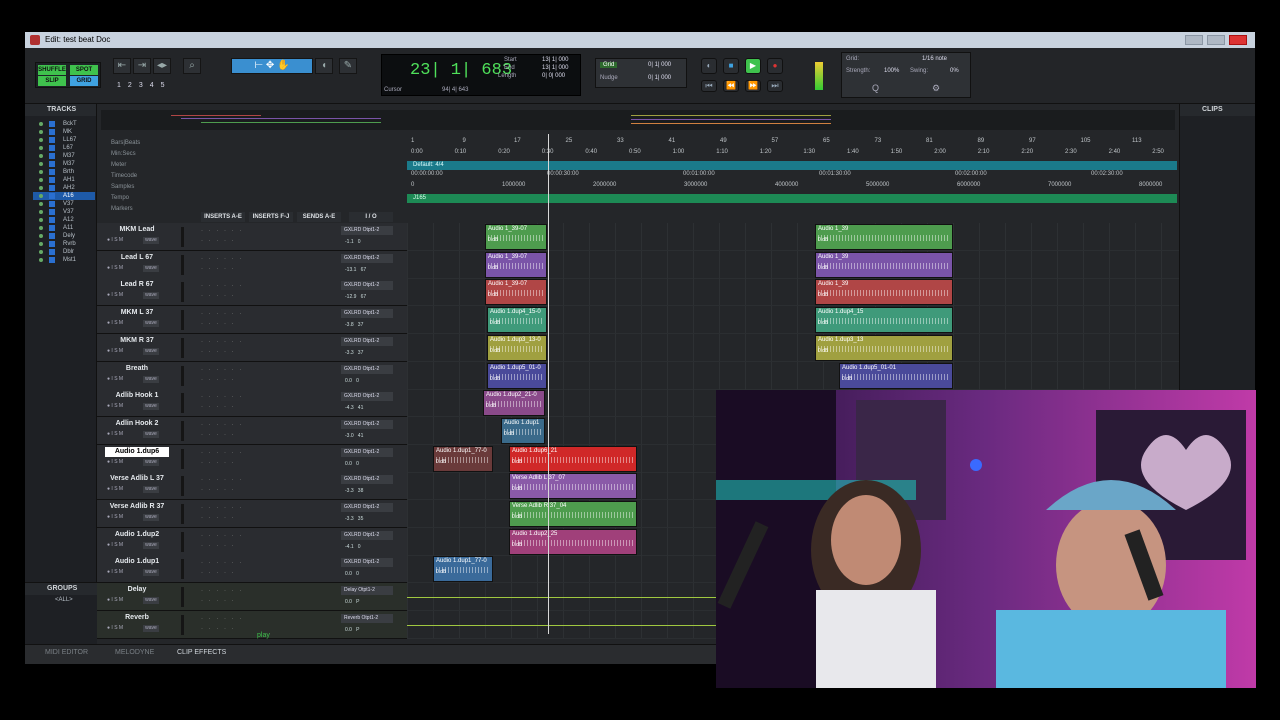  I want to click on grid-note-select: 1/16 note, so click(934, 59).